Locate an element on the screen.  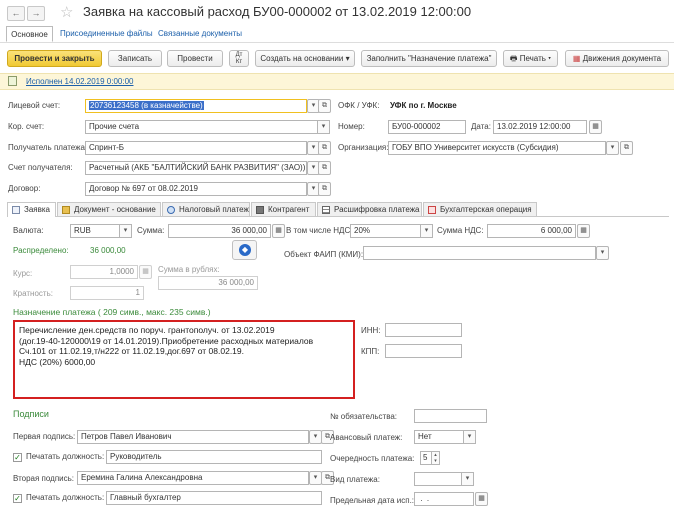
currency-dropdown-button: ▾ is located at coordinates (126, 231).